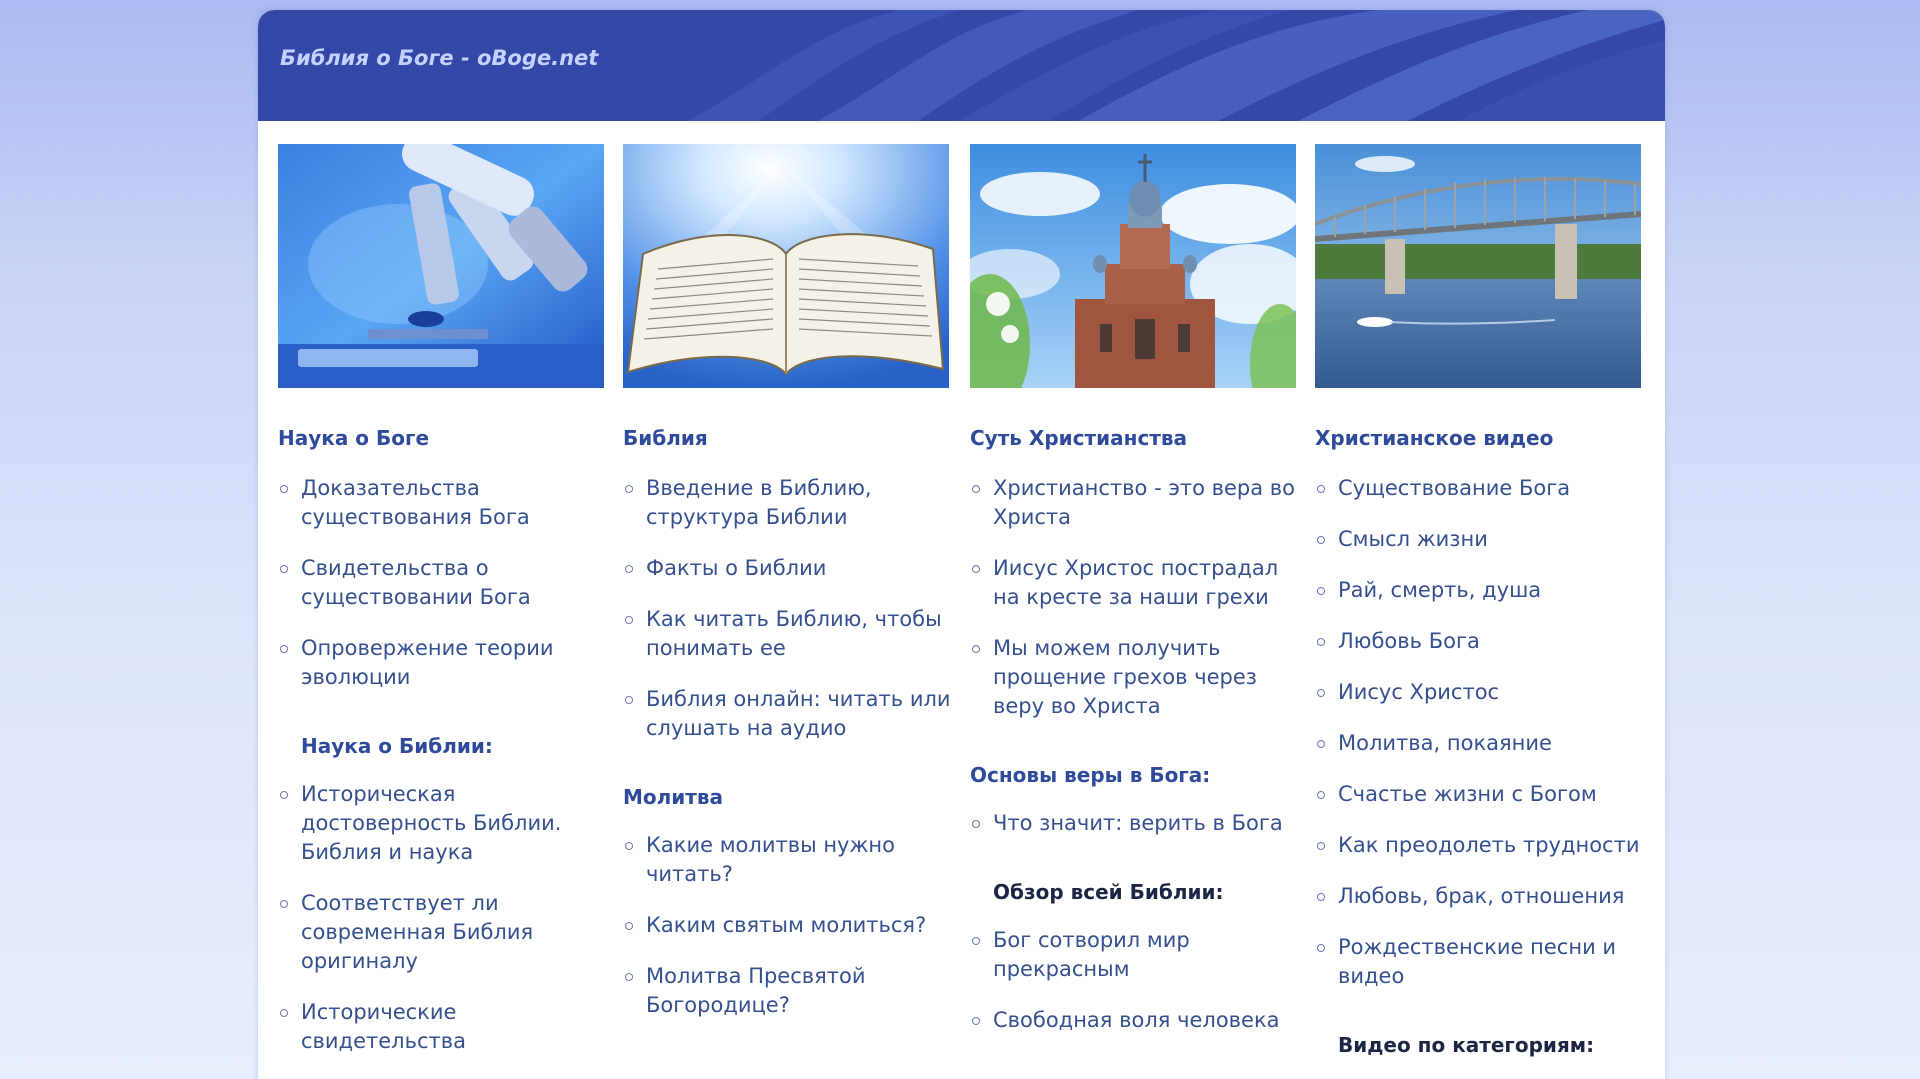 Image resolution: width=1920 pixels, height=1079 pixels. I want to click on subsection-title: Обзор всей Библии:, so click(1108, 892).